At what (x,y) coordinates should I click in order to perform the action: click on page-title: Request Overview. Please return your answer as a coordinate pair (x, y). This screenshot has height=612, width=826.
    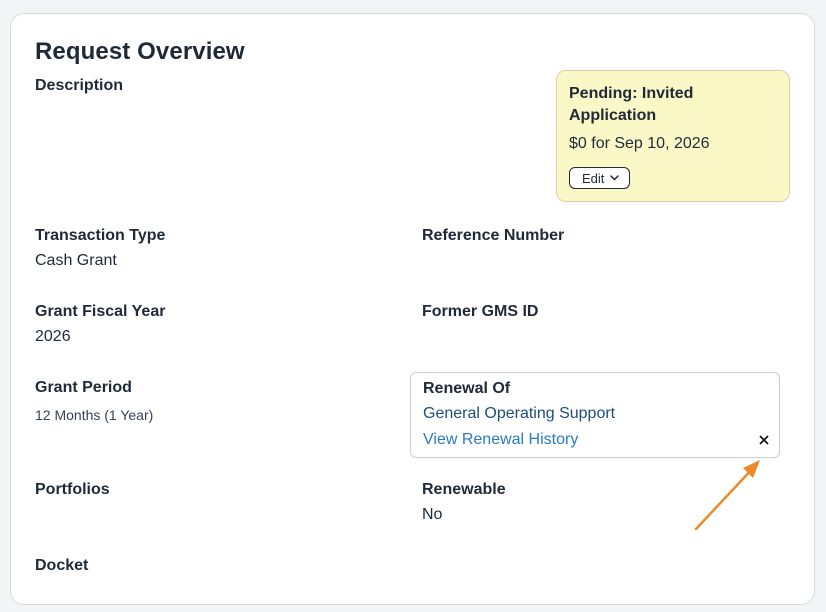
    Looking at the image, I should click on (140, 51).